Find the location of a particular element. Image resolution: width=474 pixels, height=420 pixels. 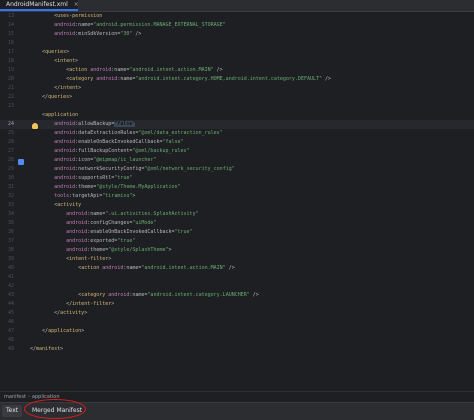

line-number: 32 is located at coordinates (10, 196).